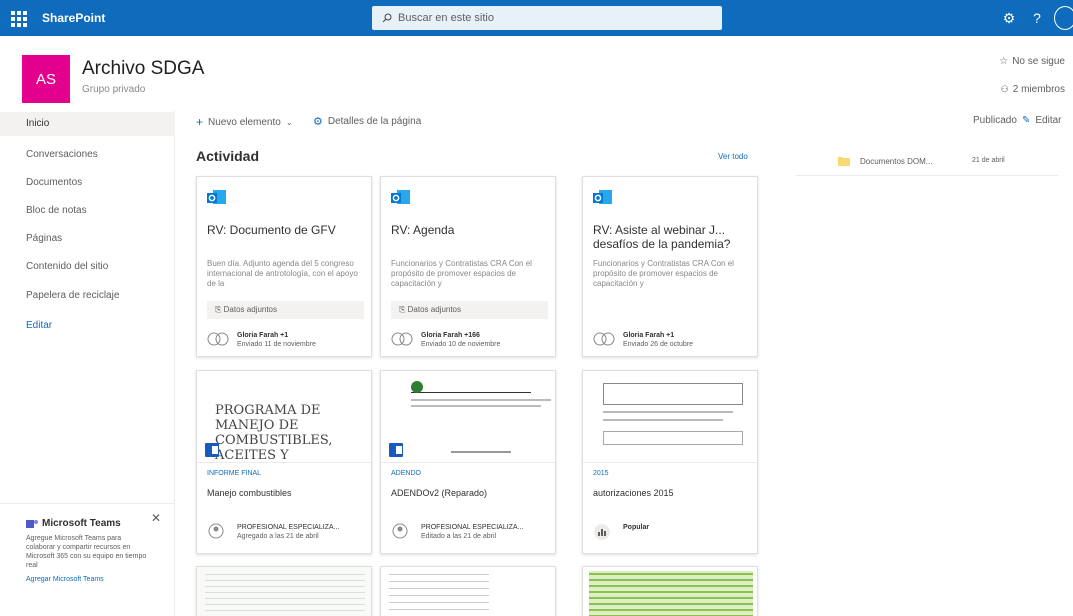 The width and height of the screenshot is (1073, 616). I want to click on card-author: Popular, so click(636, 527).